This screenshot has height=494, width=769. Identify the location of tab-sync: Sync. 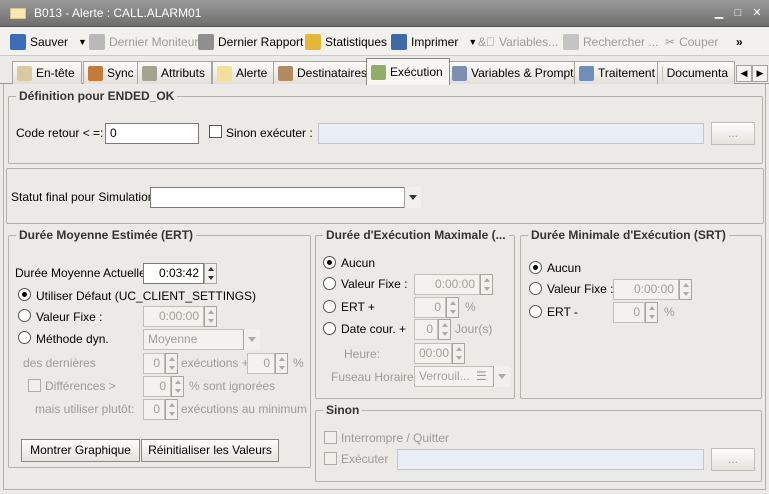
(112, 72).